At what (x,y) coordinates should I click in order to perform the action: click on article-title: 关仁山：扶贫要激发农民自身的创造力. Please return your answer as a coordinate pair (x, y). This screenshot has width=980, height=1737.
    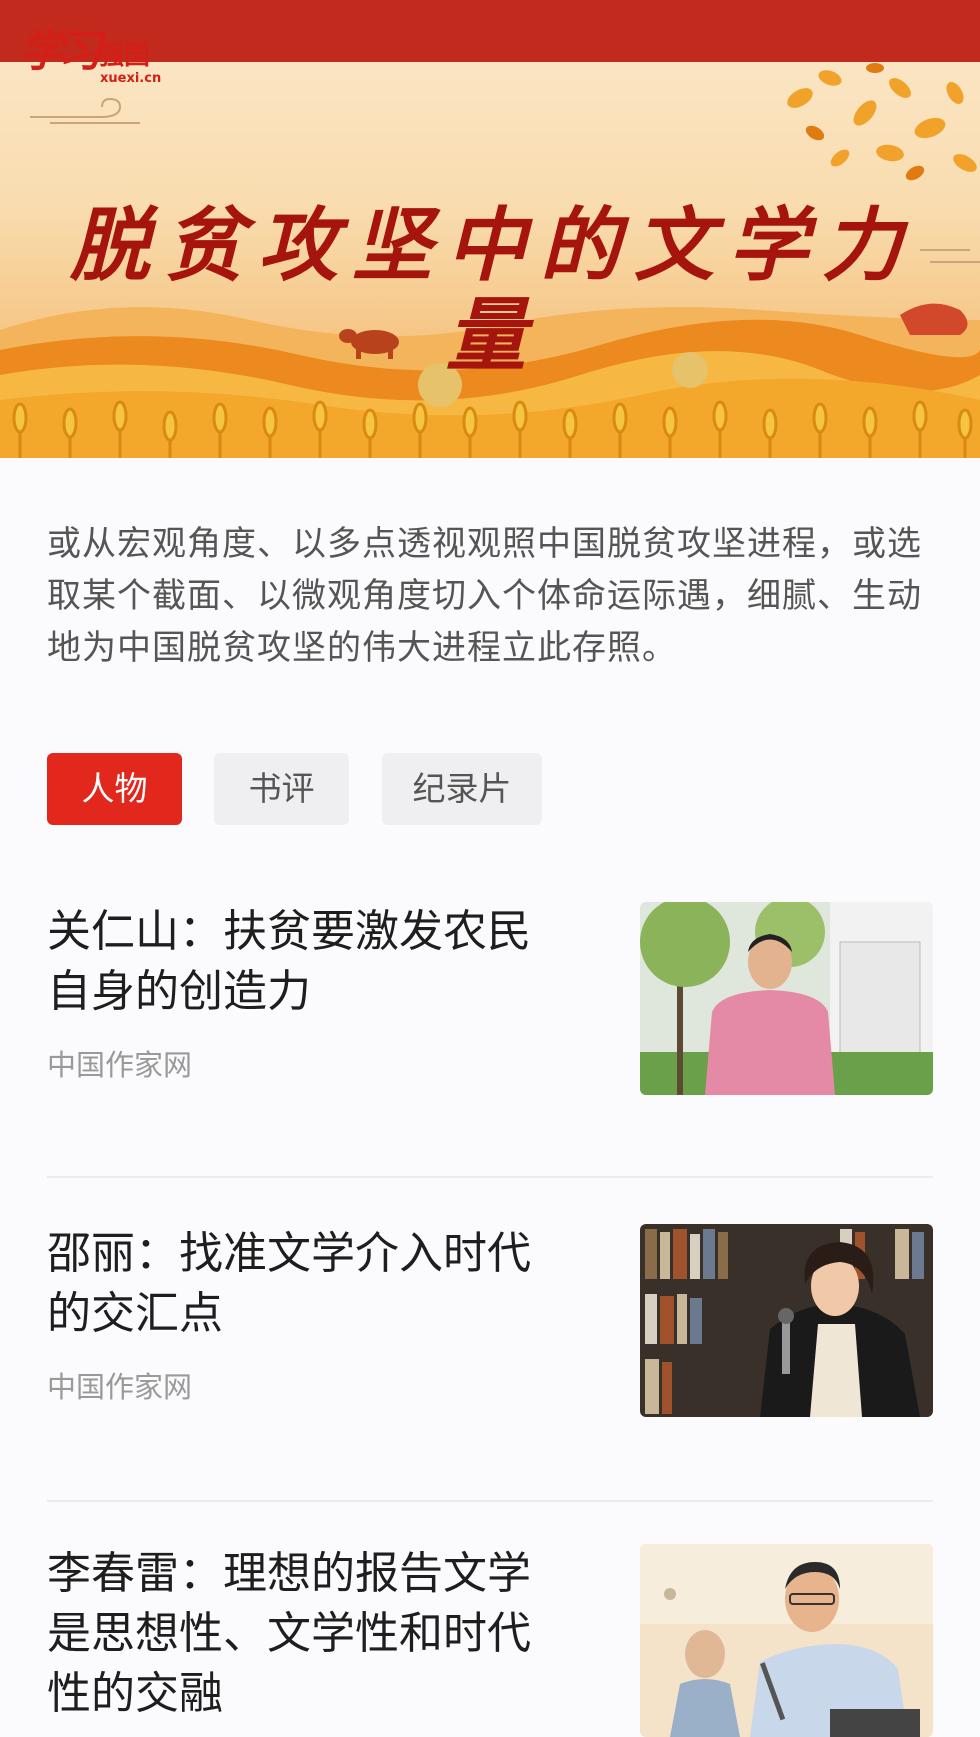
    Looking at the image, I should click on (307, 962).